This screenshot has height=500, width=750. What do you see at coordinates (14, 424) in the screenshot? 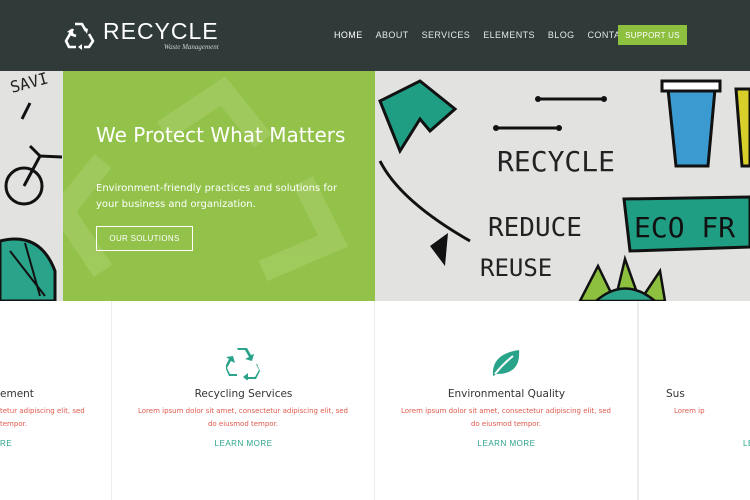
I see `service-card-text-line2: tempor.` at bounding box center [14, 424].